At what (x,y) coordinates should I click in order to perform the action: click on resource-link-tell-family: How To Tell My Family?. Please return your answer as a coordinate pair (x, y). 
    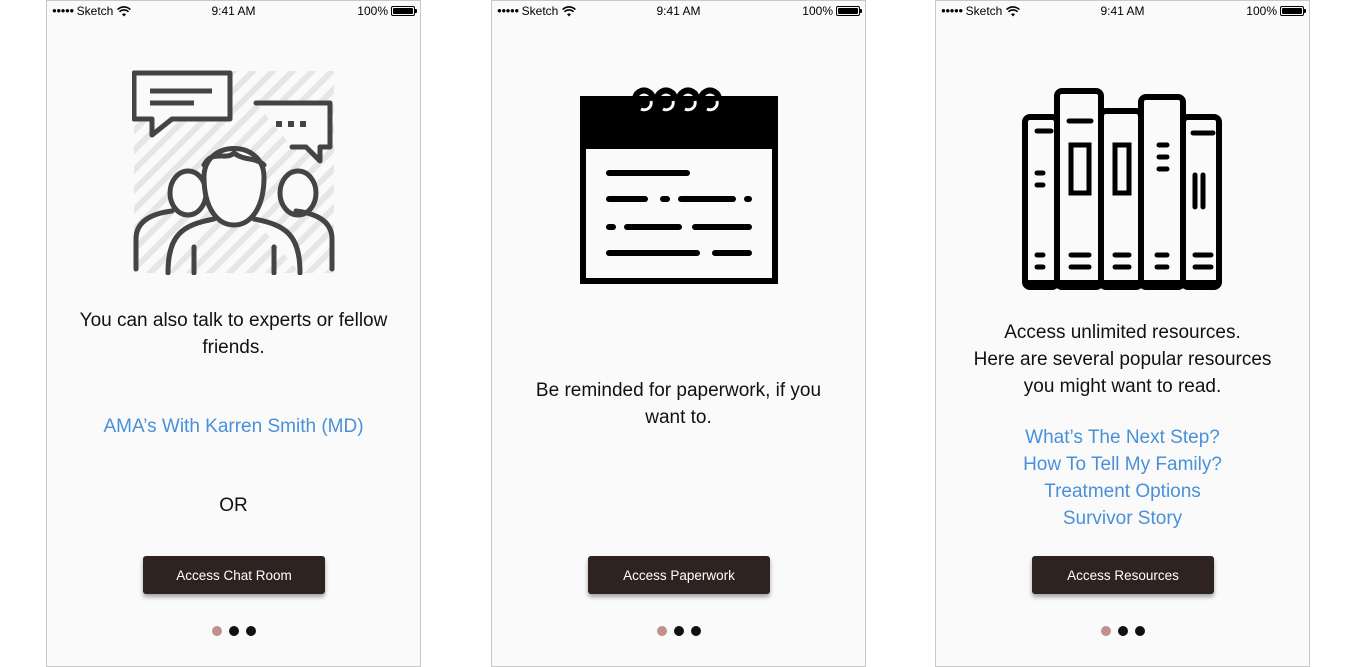
    Looking at the image, I should click on (1122, 464).